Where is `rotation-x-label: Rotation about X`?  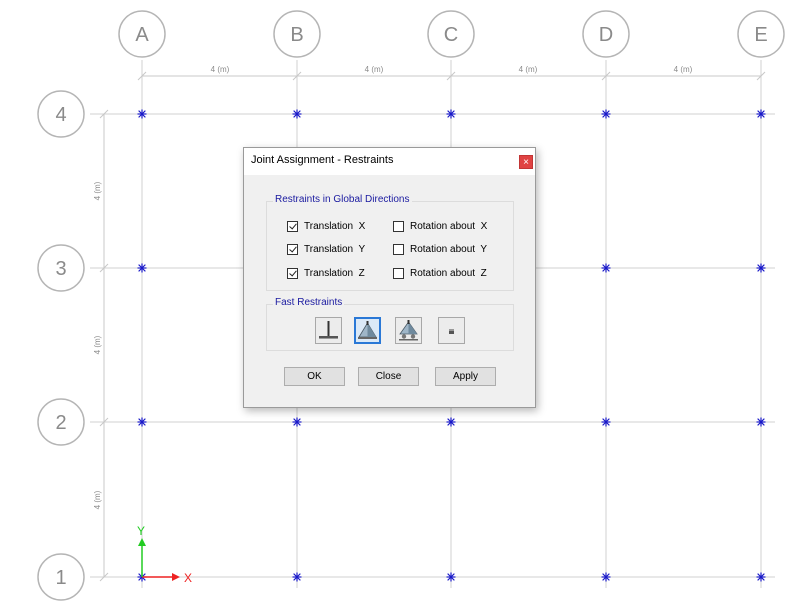
rotation-x-label: Rotation about X is located at coordinates (449, 226).